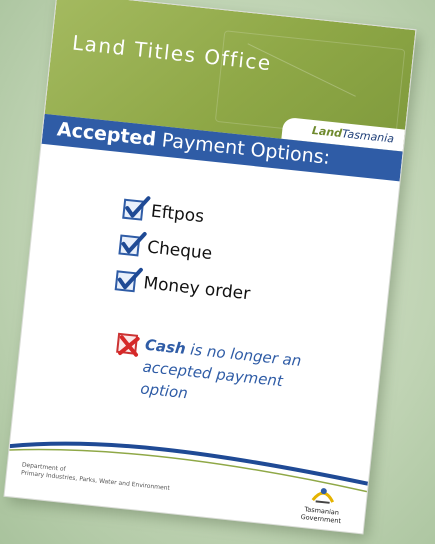 The height and width of the screenshot is (544, 435). What do you see at coordinates (368, 136) in the screenshot?
I see `brand-tasmania: Tasmania` at bounding box center [368, 136].